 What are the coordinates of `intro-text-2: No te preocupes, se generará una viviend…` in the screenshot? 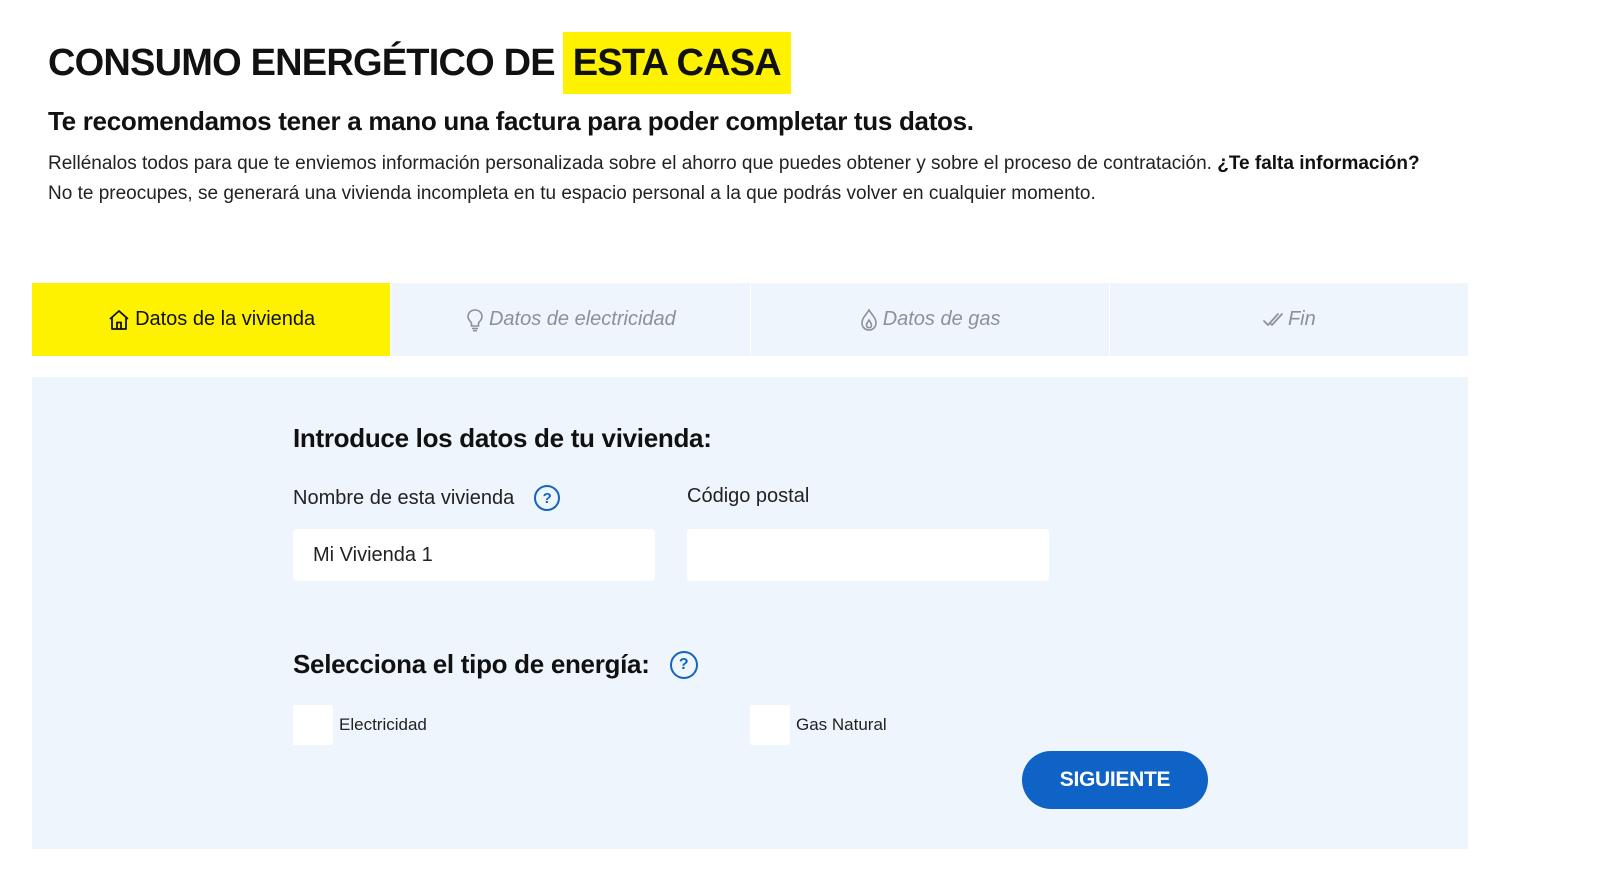 It's located at (572, 193).